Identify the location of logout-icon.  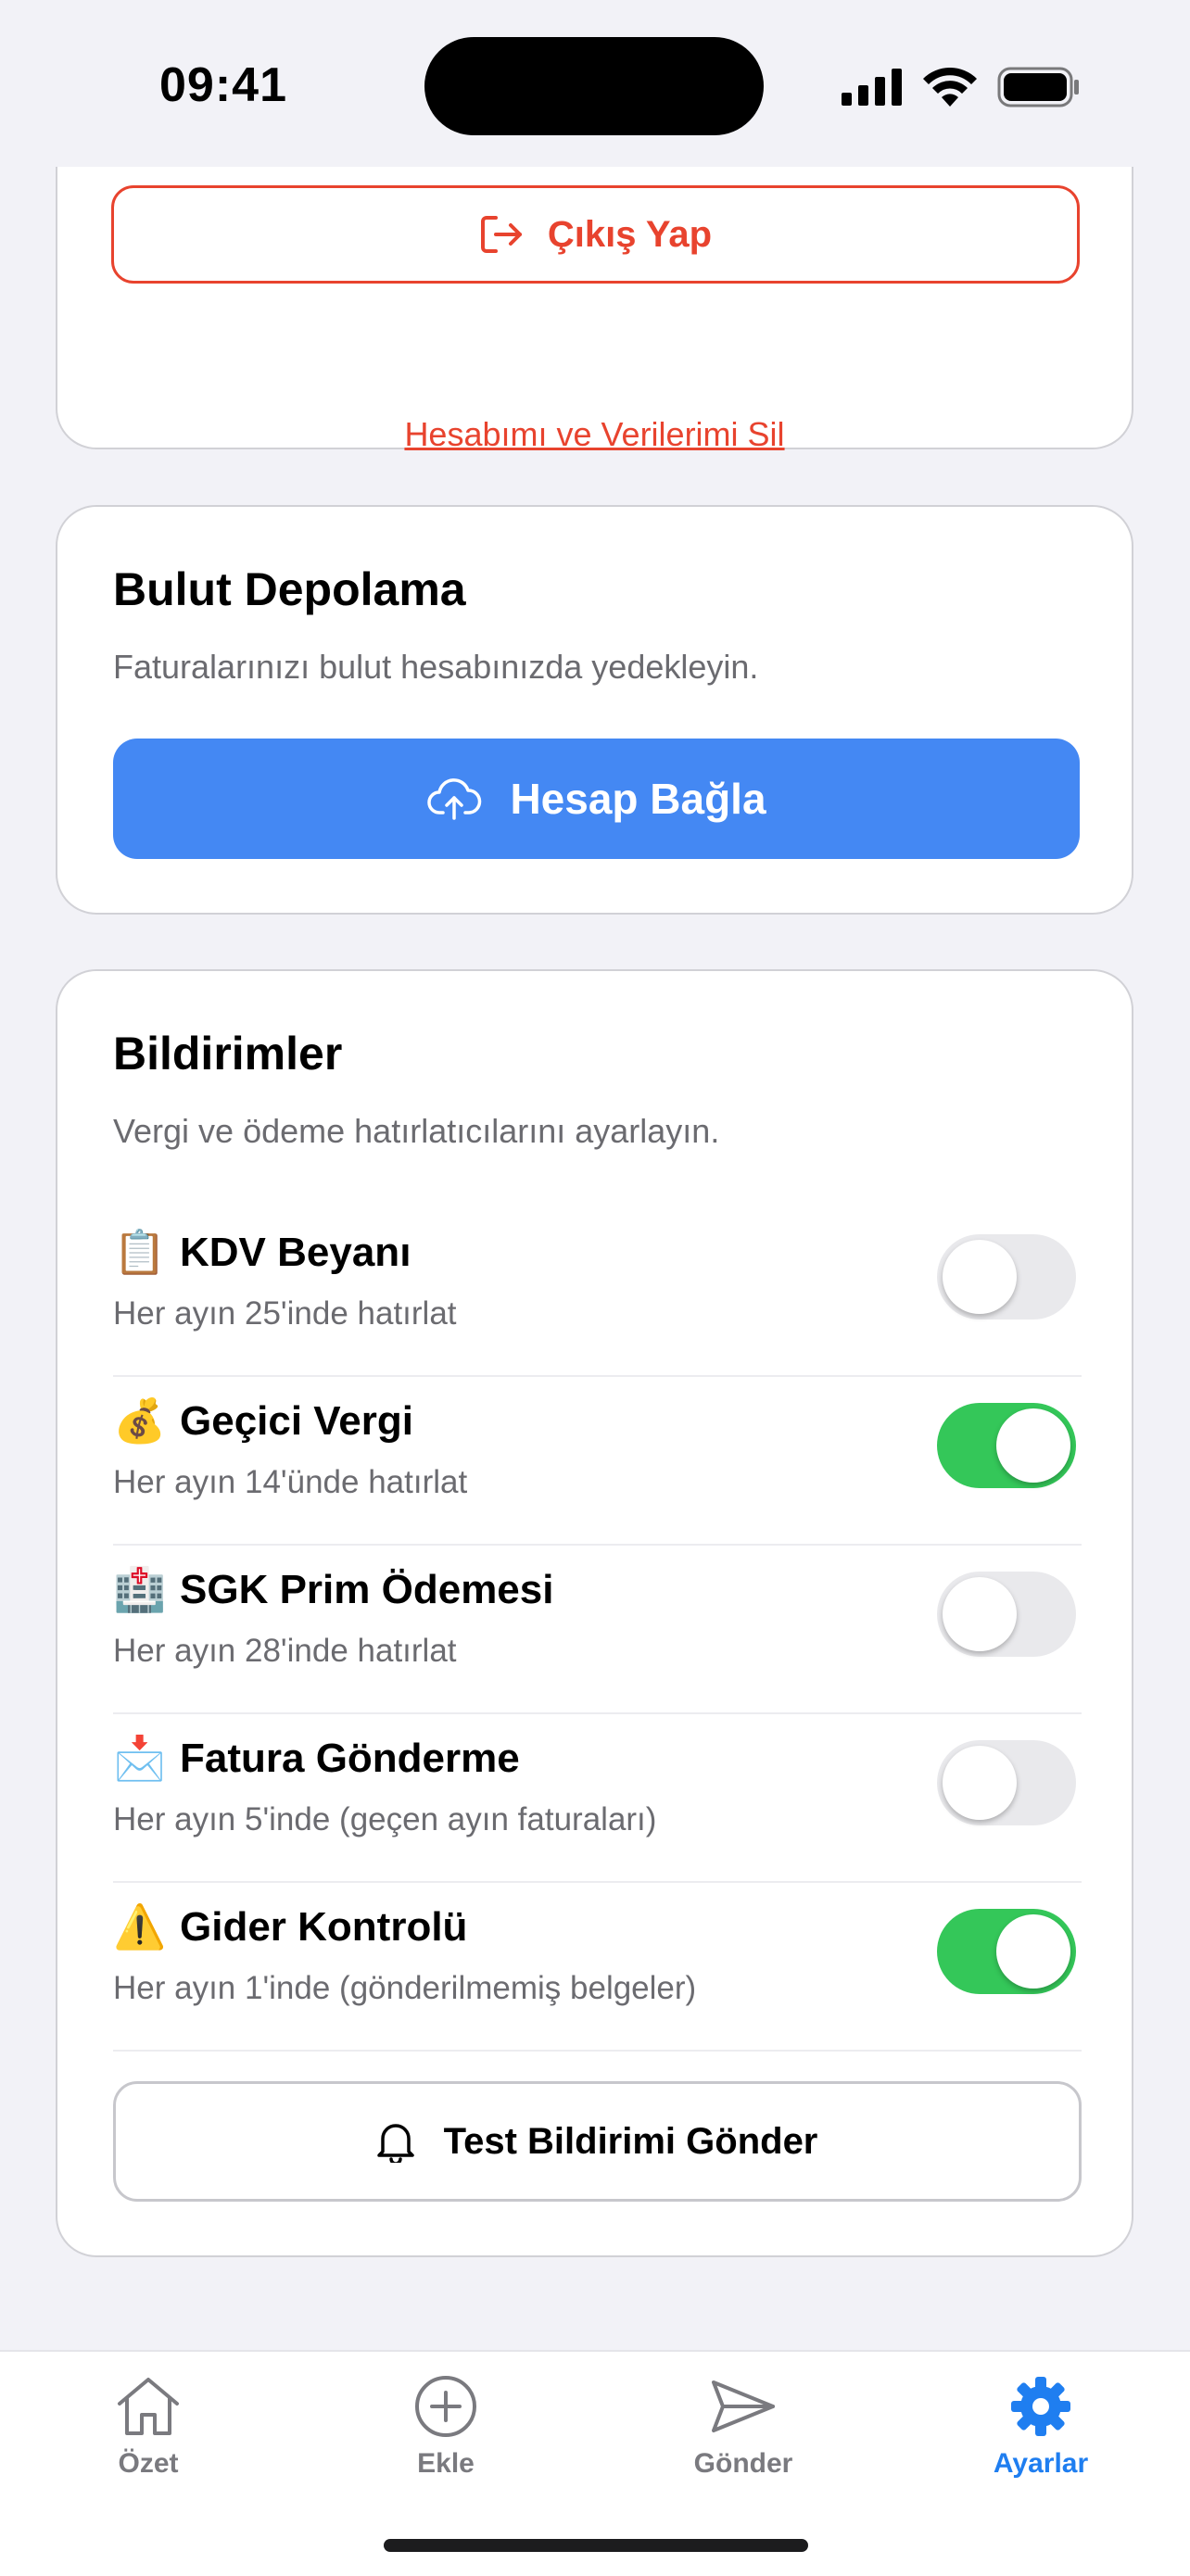
(501, 234).